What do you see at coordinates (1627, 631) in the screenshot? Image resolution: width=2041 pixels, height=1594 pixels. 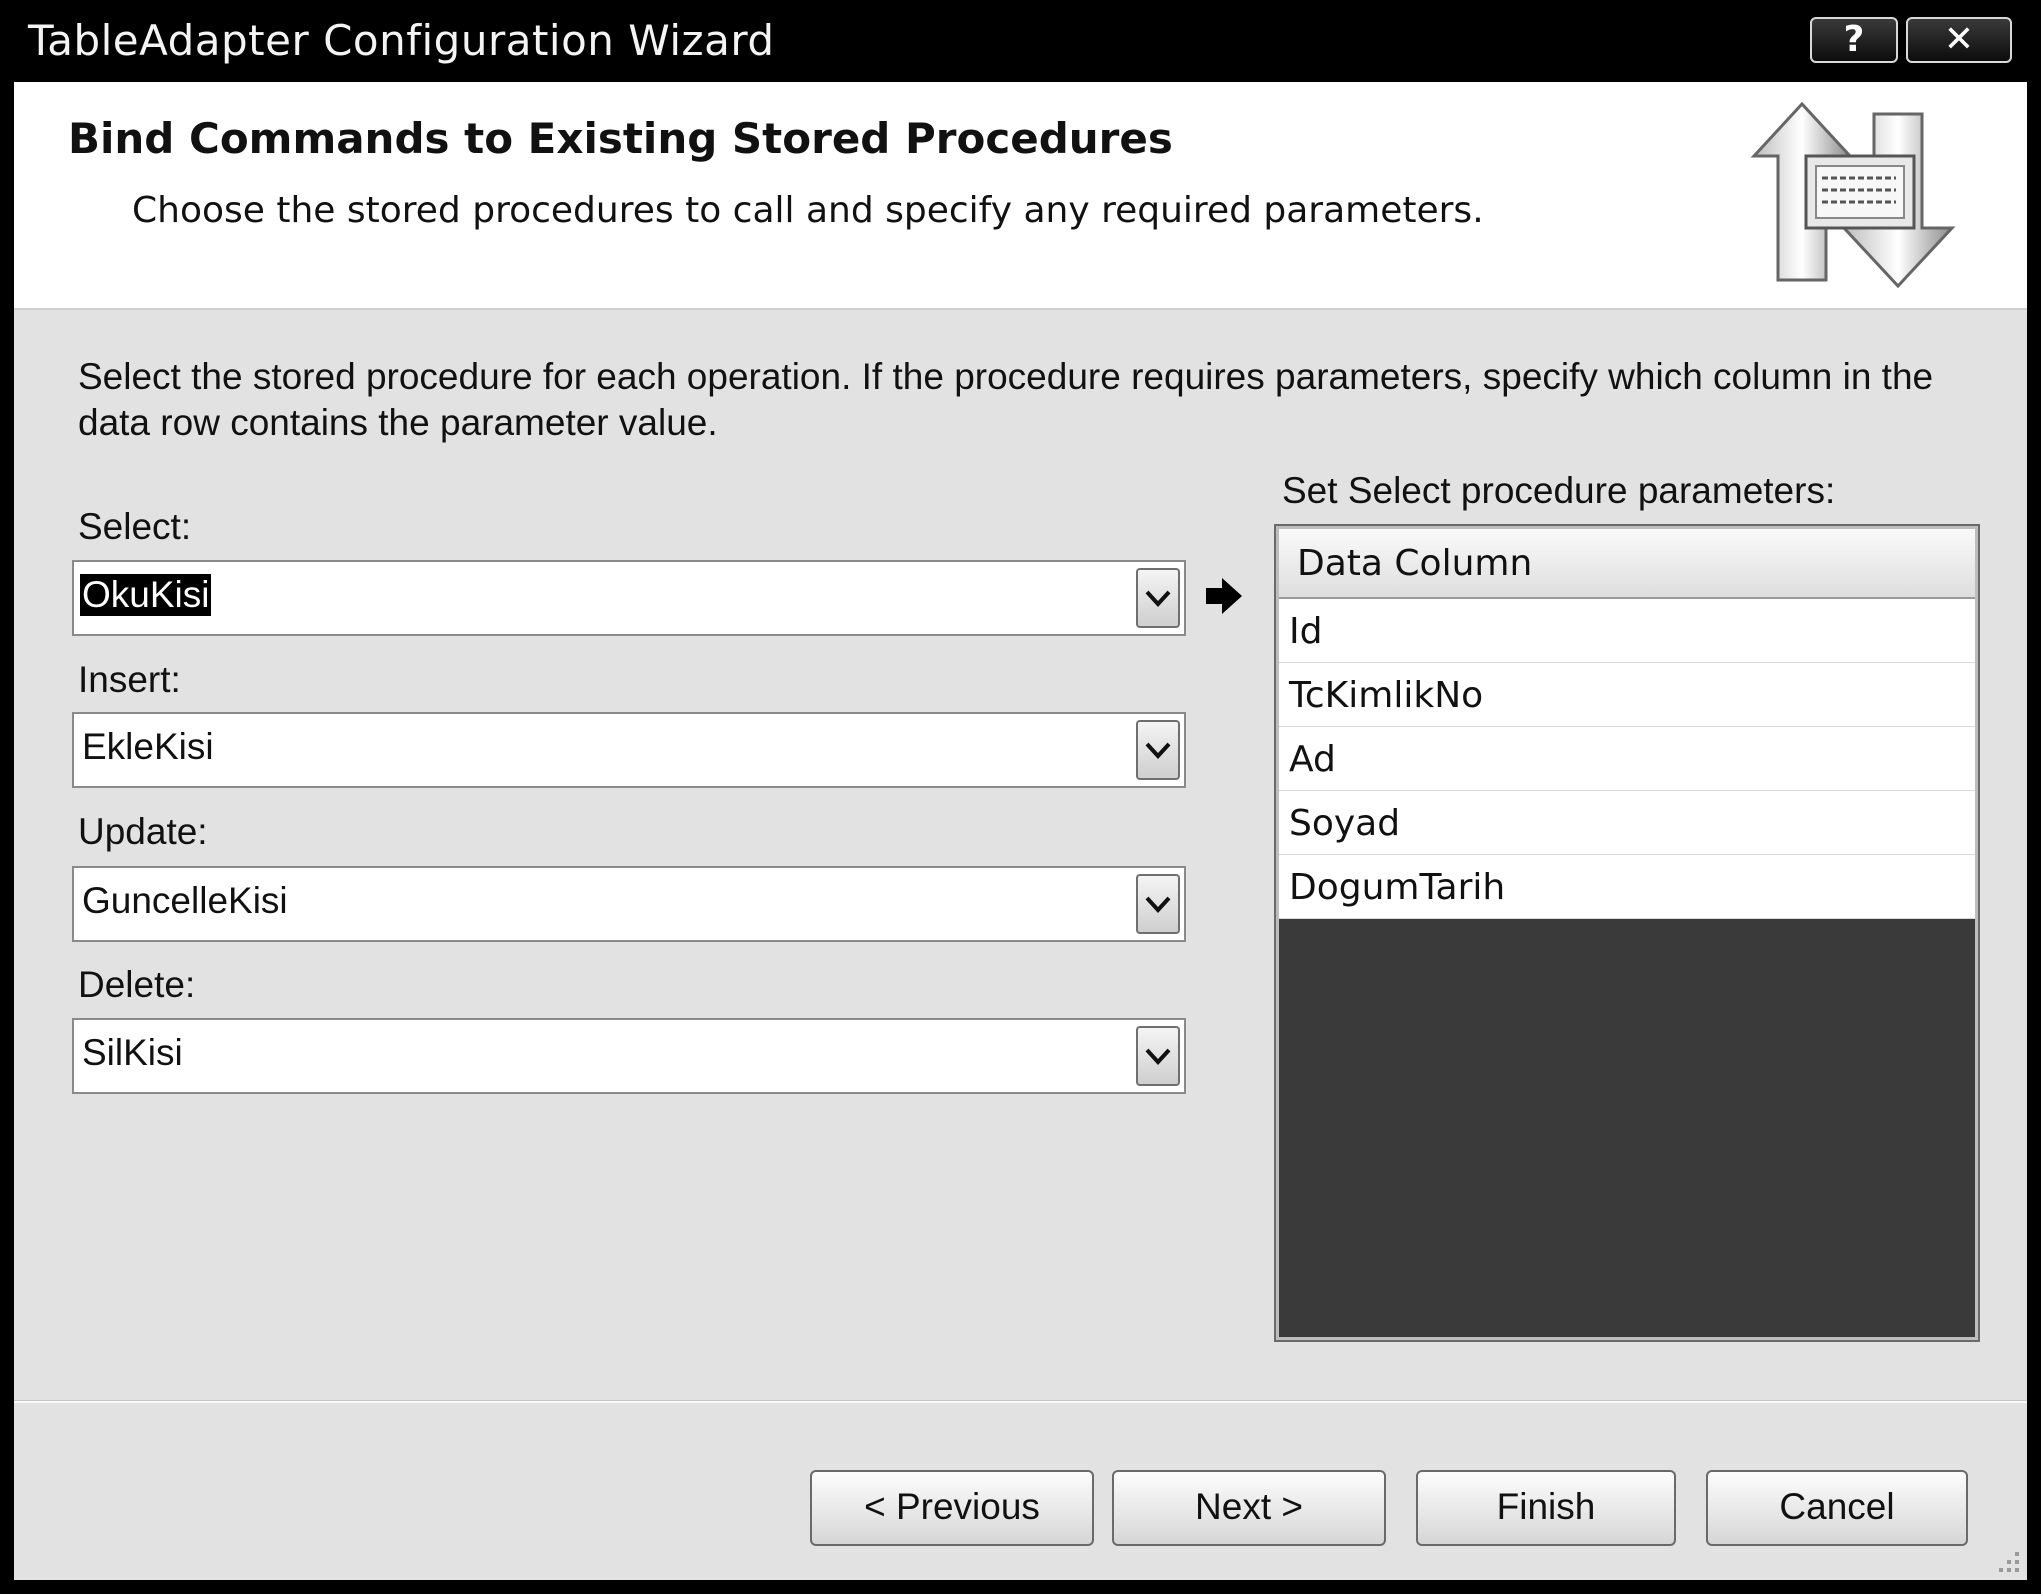 I see `parameter-row: Id` at bounding box center [1627, 631].